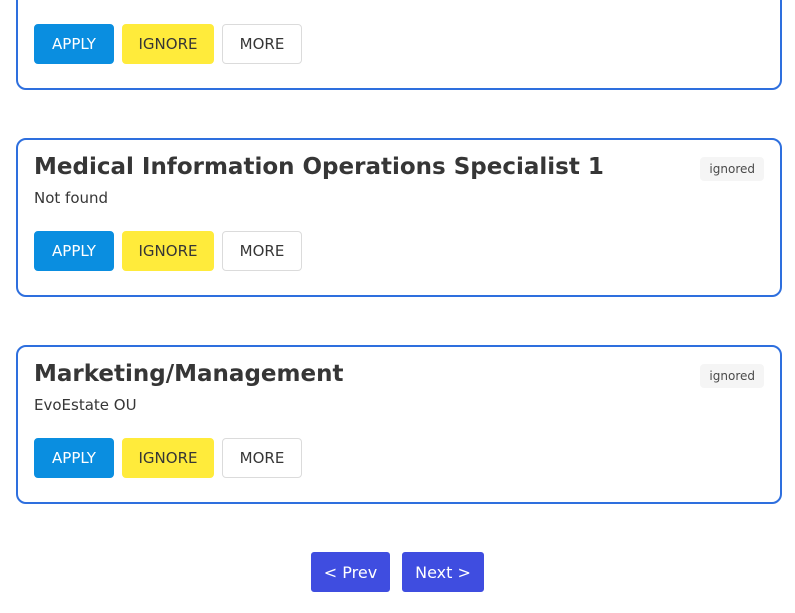  I want to click on next-page-button: Next >, so click(443, 572).